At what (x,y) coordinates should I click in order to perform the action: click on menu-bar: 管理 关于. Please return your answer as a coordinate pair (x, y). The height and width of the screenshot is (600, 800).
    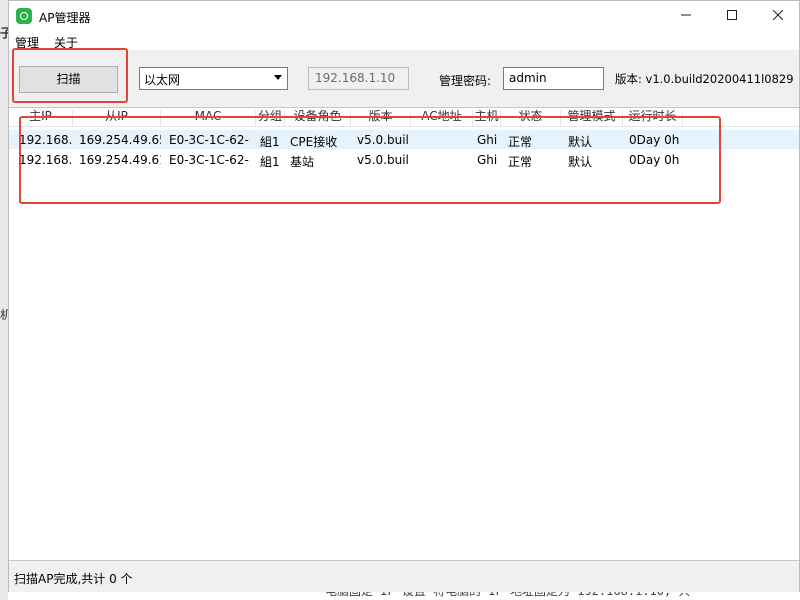
    Looking at the image, I should click on (404, 41).